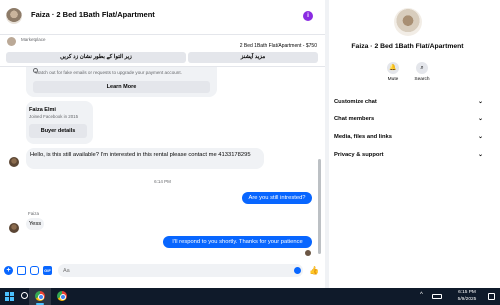  Describe the element at coordinates (96, 57) in the screenshot. I see `mark-pending-button: زیر التوا کے بطور نشان زد کریں` at that location.